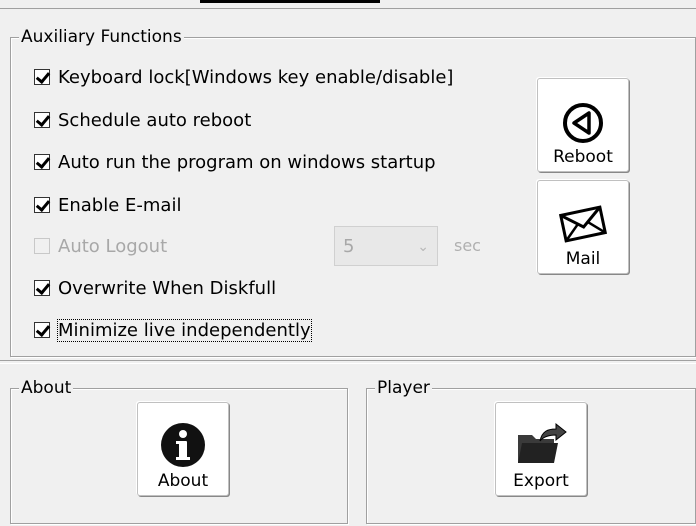  I want to click on option-auto-run: Auto run the program on windows startup, so click(235, 162).